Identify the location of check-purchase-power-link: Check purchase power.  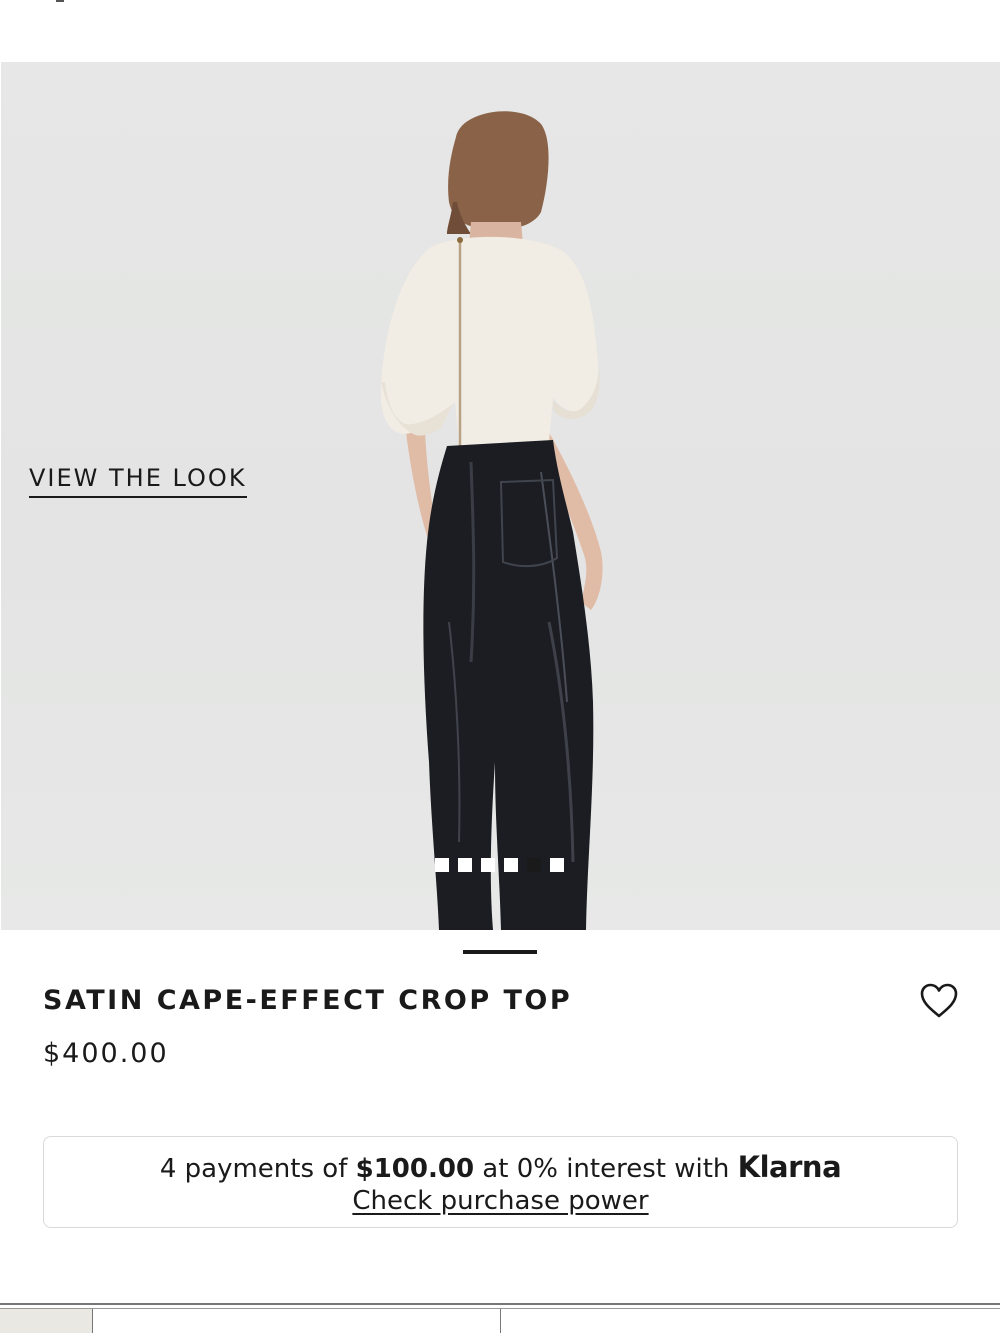
(500, 1201).